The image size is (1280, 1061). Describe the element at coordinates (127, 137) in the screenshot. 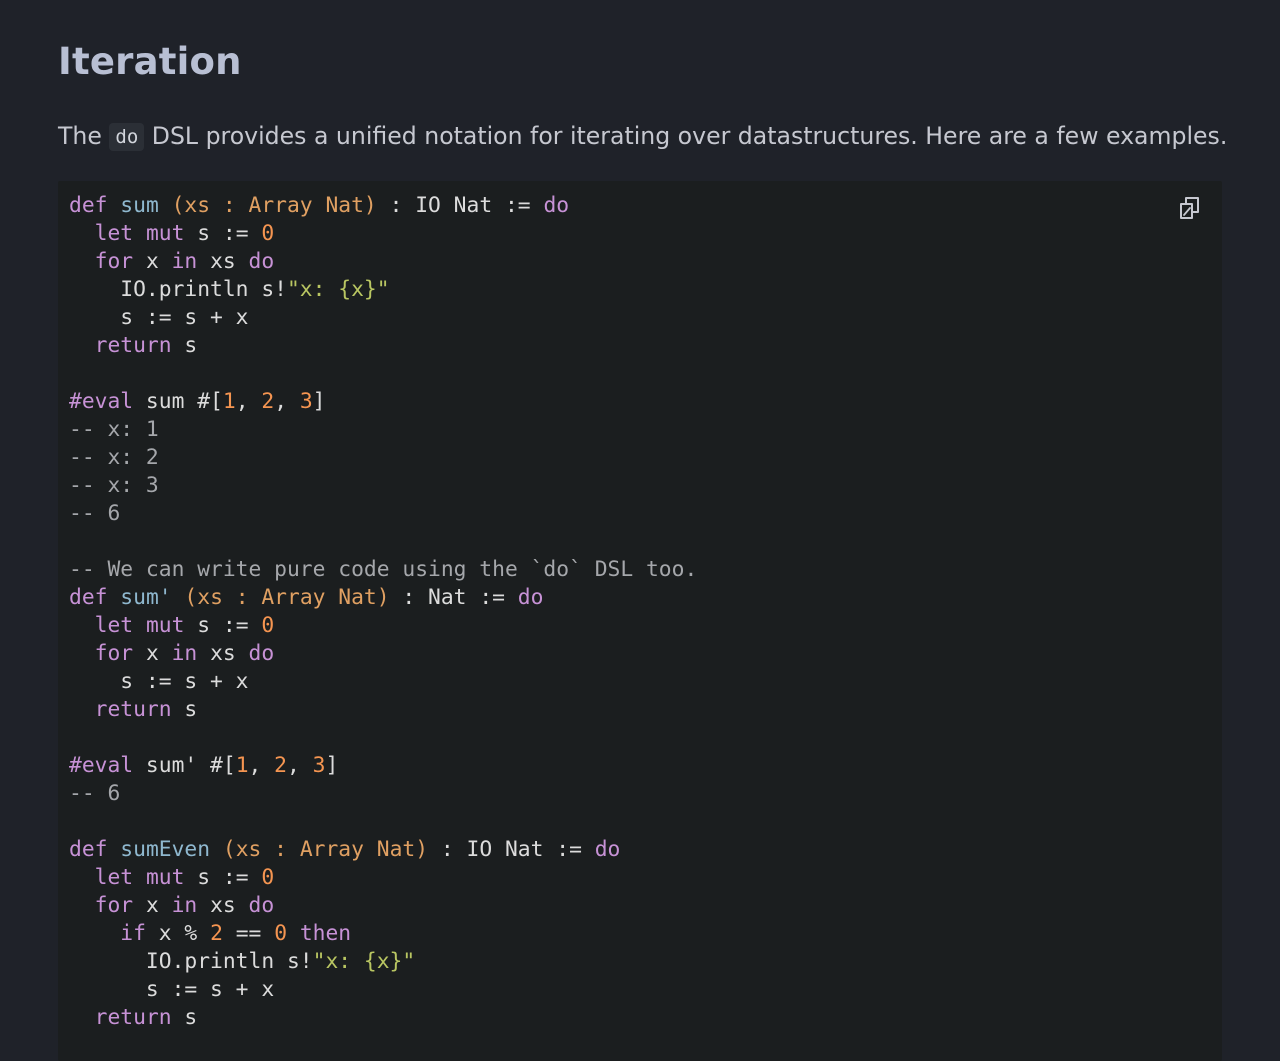

I see `inline-code: do` at that location.